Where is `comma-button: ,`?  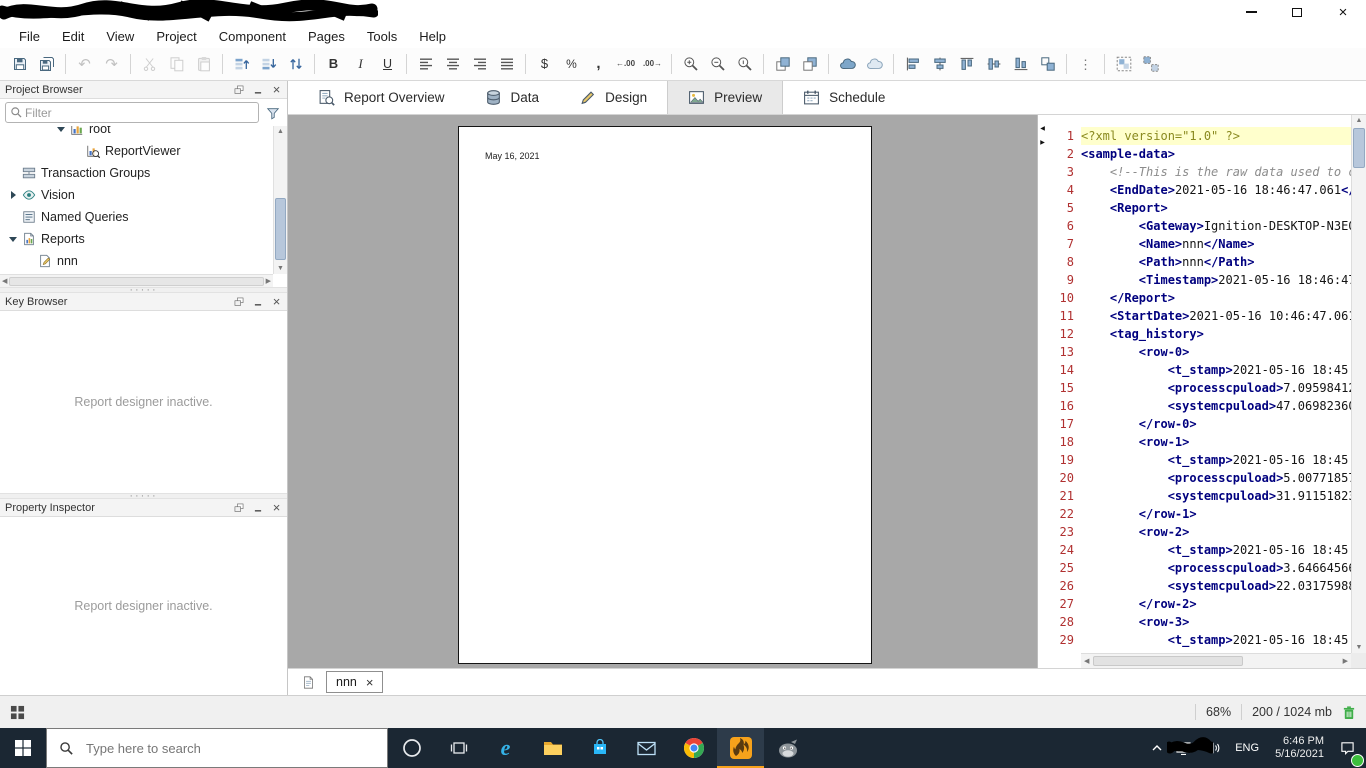
comma-button: , is located at coordinates (598, 64).